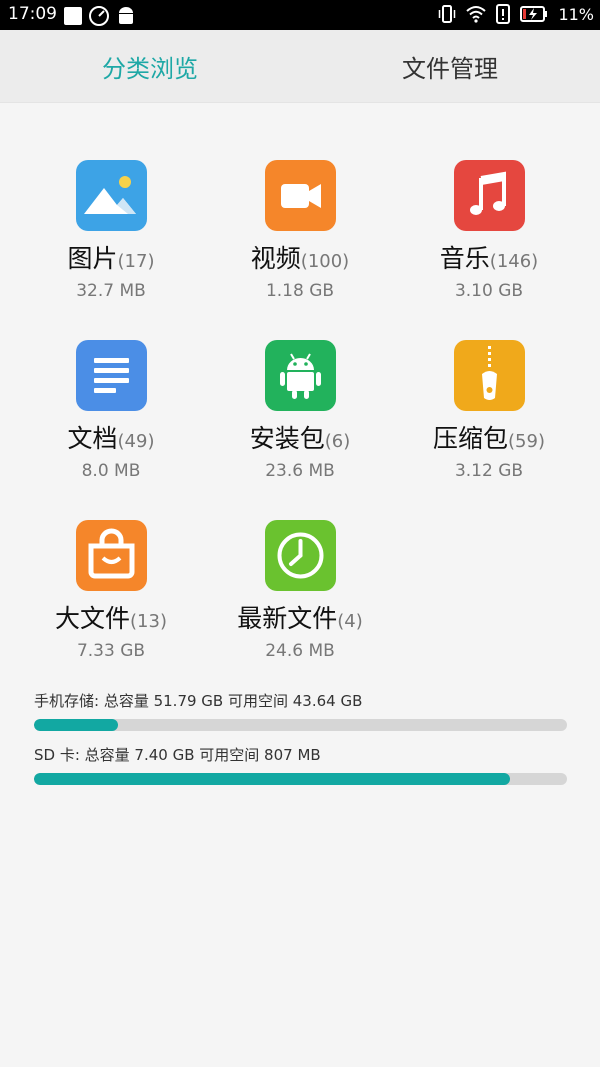 The image size is (600, 1067). What do you see at coordinates (489, 375) in the screenshot?
I see `zip-icon` at bounding box center [489, 375].